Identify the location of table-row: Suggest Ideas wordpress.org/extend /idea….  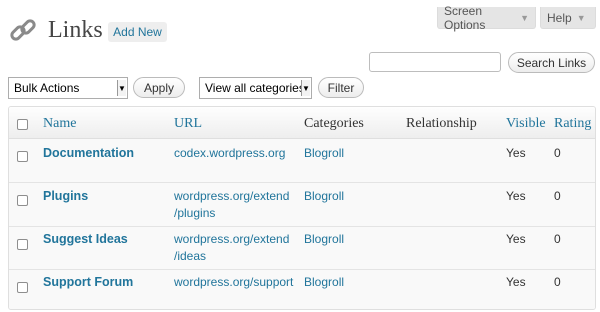
(302, 248).